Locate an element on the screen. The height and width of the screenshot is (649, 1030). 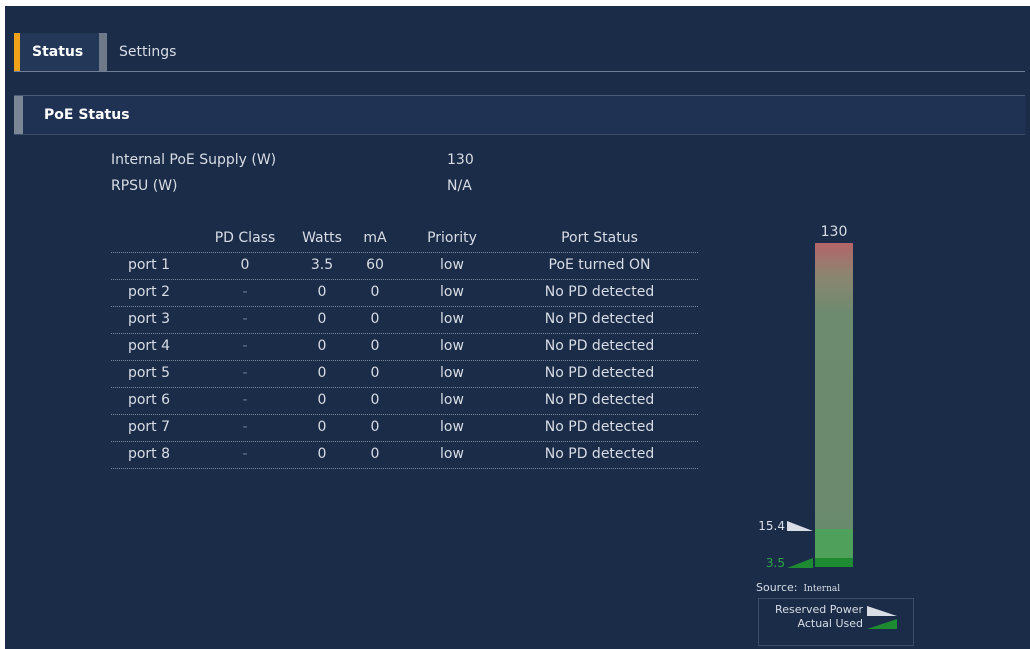
section-title: PoE Status is located at coordinates (87, 115).